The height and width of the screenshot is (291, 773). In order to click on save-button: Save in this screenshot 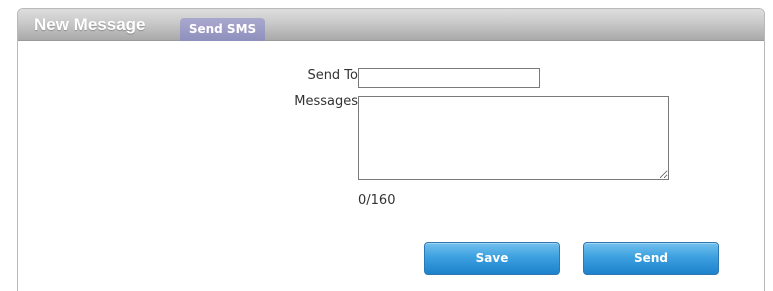, I will do `click(492, 258)`.